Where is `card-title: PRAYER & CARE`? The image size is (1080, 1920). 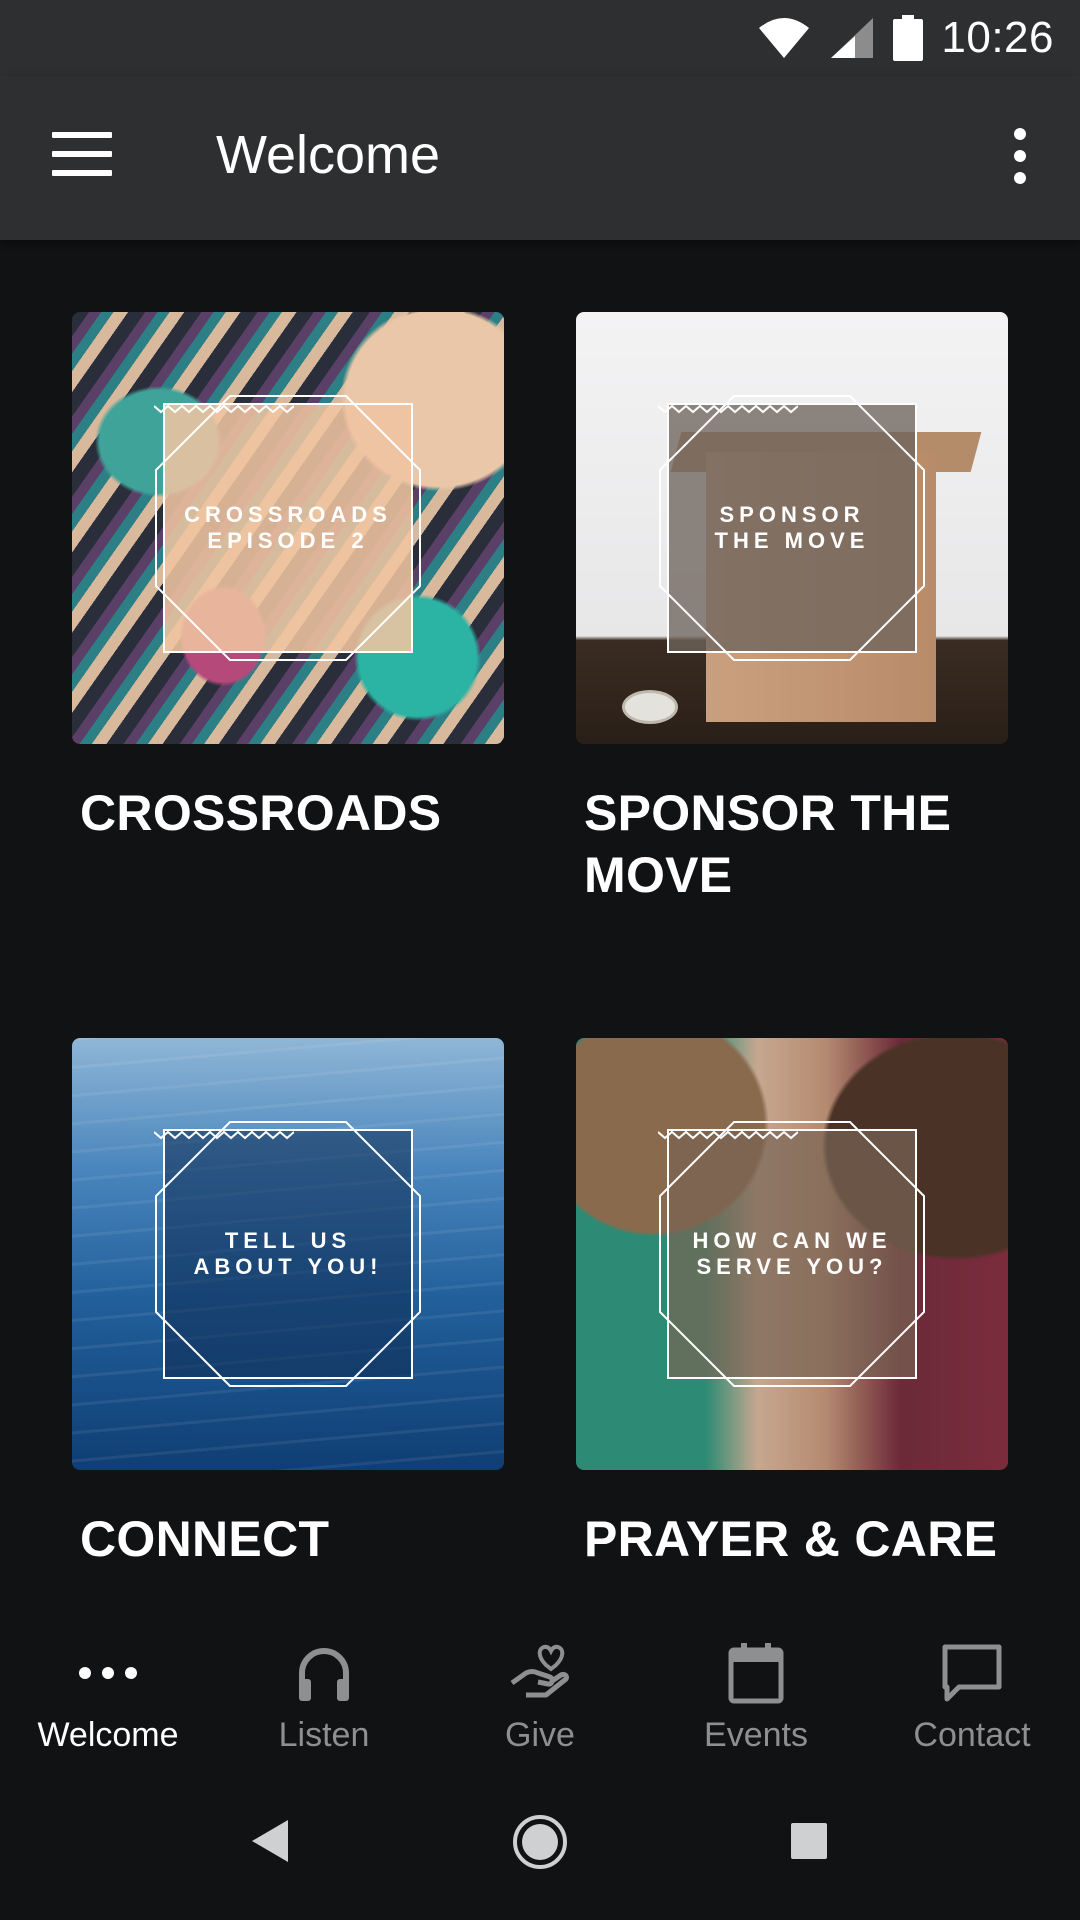 card-title: PRAYER & CARE is located at coordinates (791, 1539).